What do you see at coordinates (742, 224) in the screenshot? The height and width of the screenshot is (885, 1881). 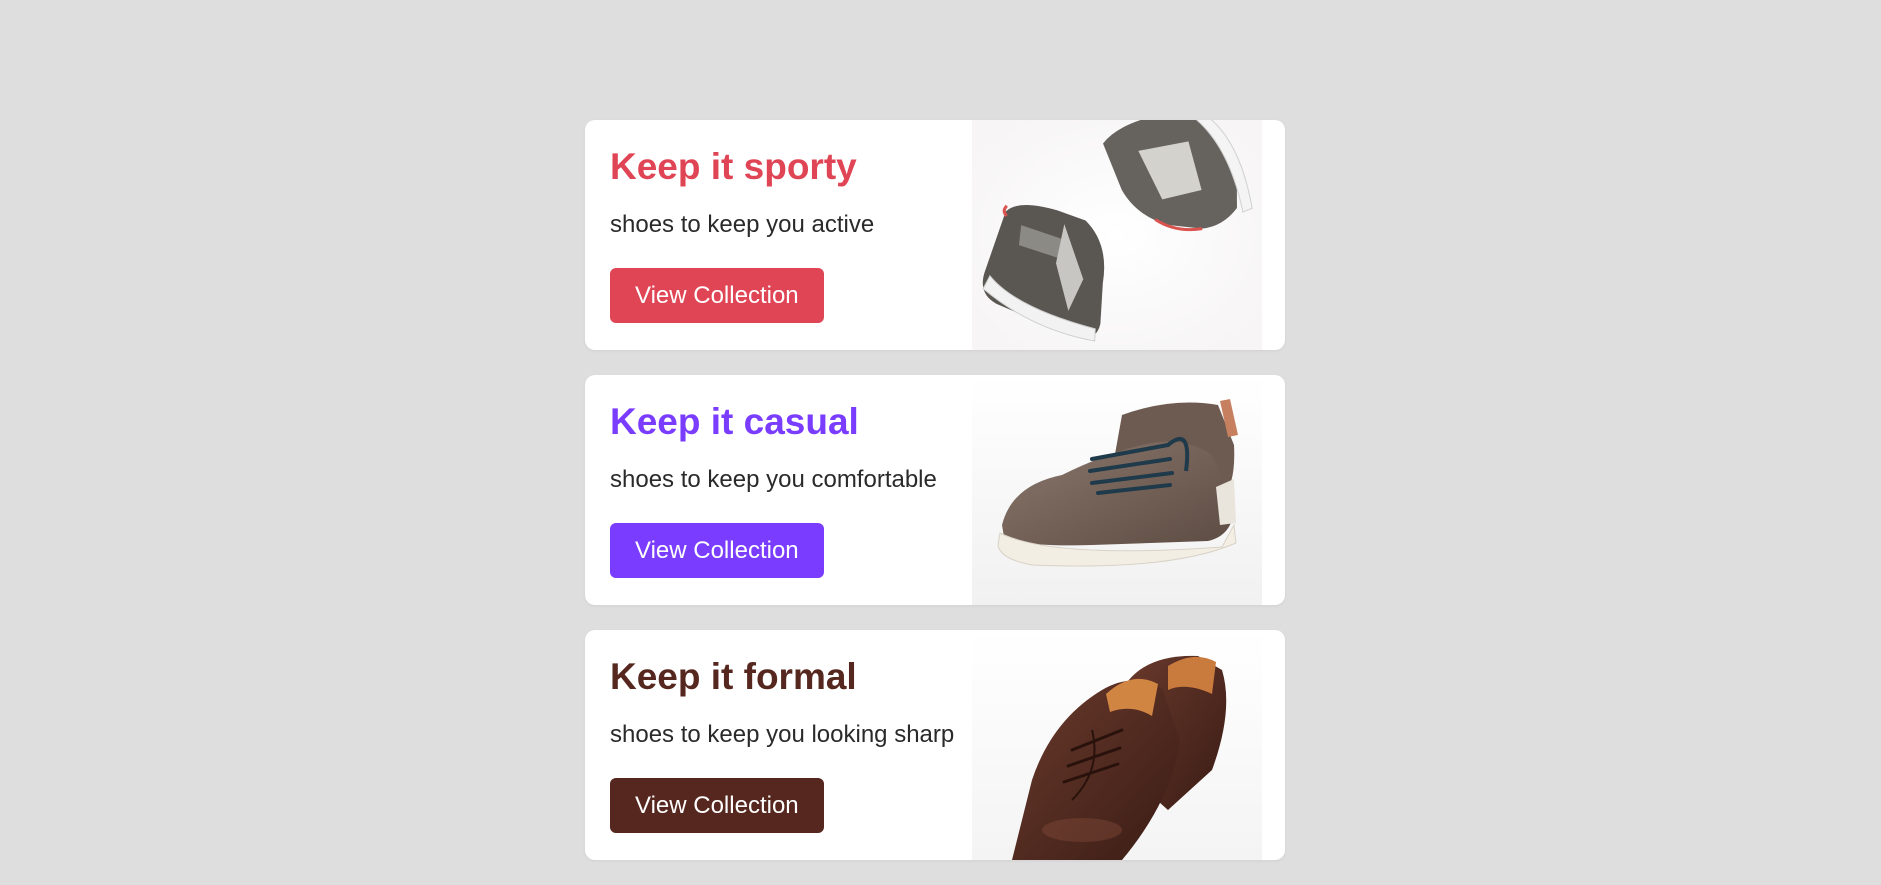 I see `card-subtitle: shoes to keep you active` at bounding box center [742, 224].